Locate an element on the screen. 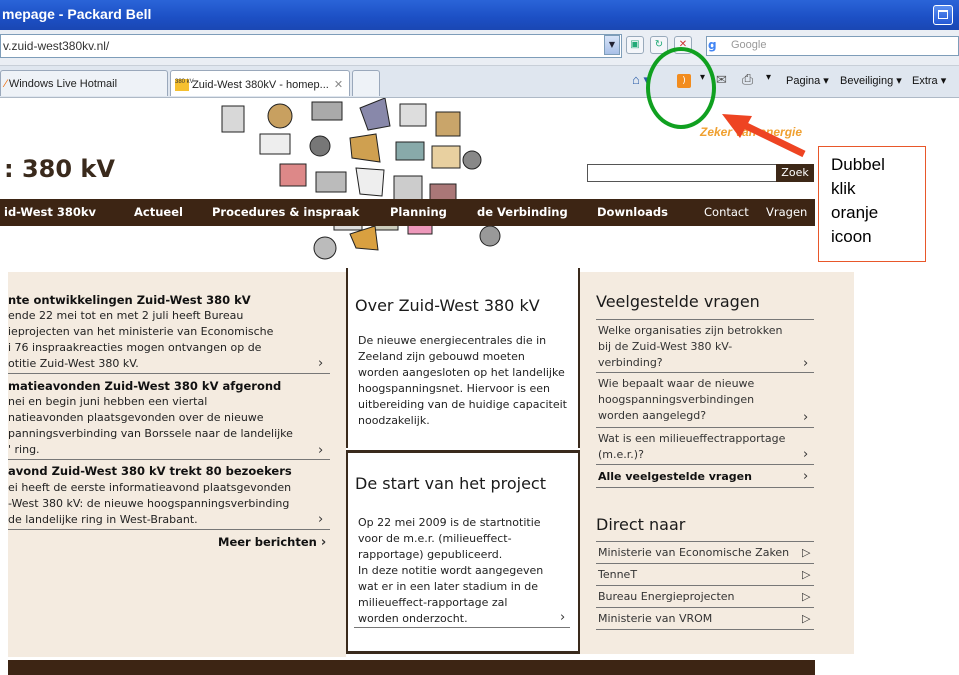 The image size is (959, 675). tab-hotmail: ⁄ Windows Live Hotmail is located at coordinates (84, 83).